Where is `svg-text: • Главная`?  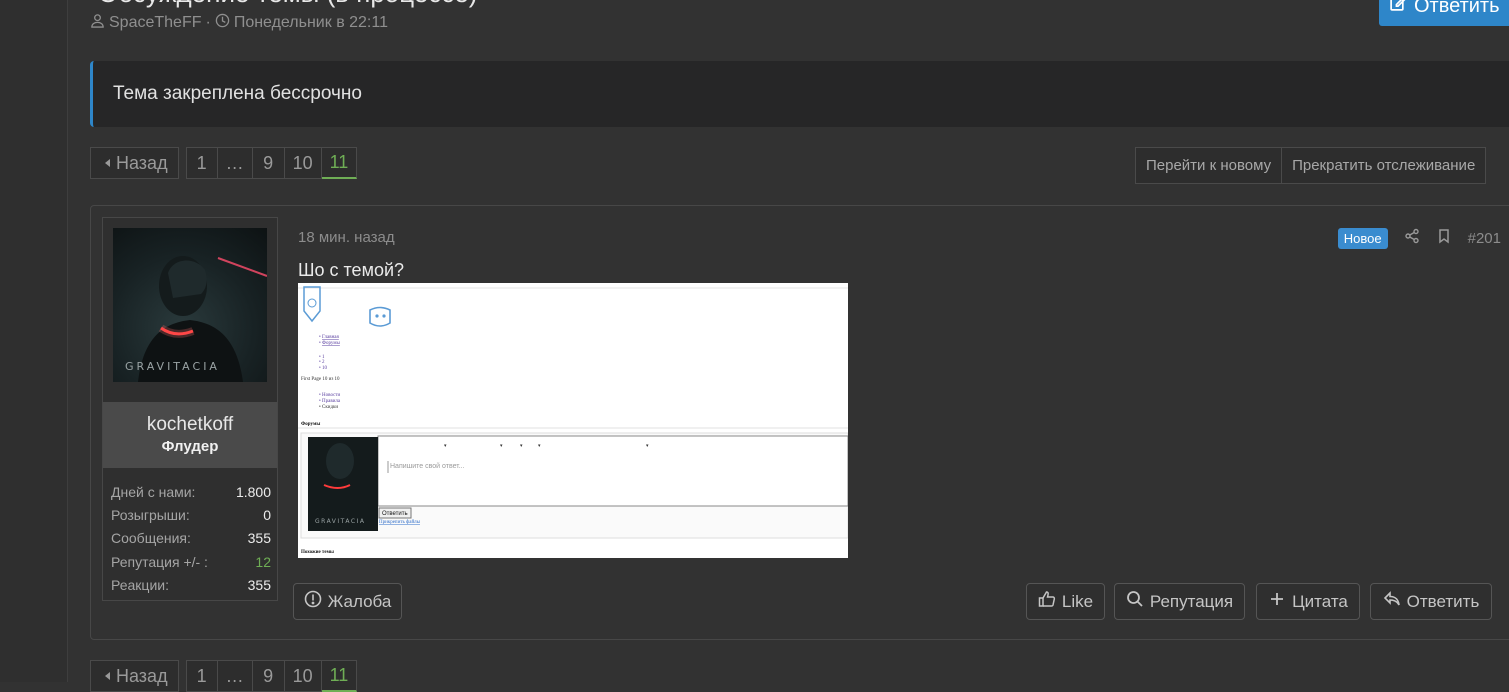 svg-text: • Главная is located at coordinates (329, 337).